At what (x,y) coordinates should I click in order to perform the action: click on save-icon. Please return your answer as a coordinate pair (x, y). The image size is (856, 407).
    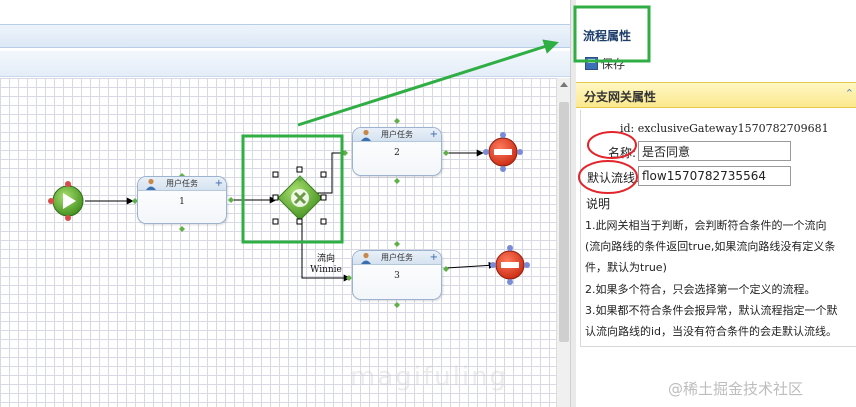
    Looking at the image, I should click on (591, 63).